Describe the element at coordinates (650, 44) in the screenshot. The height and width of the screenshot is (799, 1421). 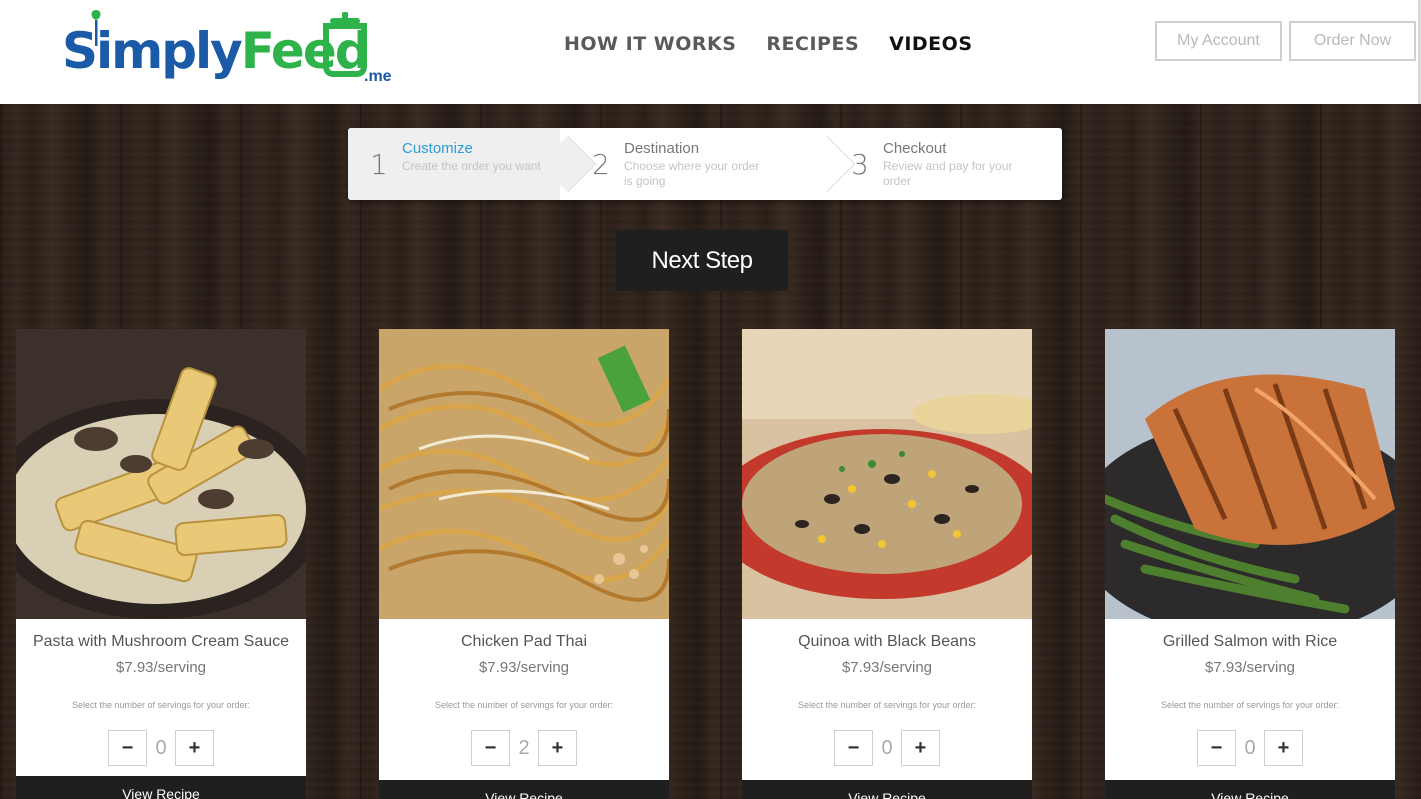
I see `nav-how-it-works: HOW IT WORKS` at that location.